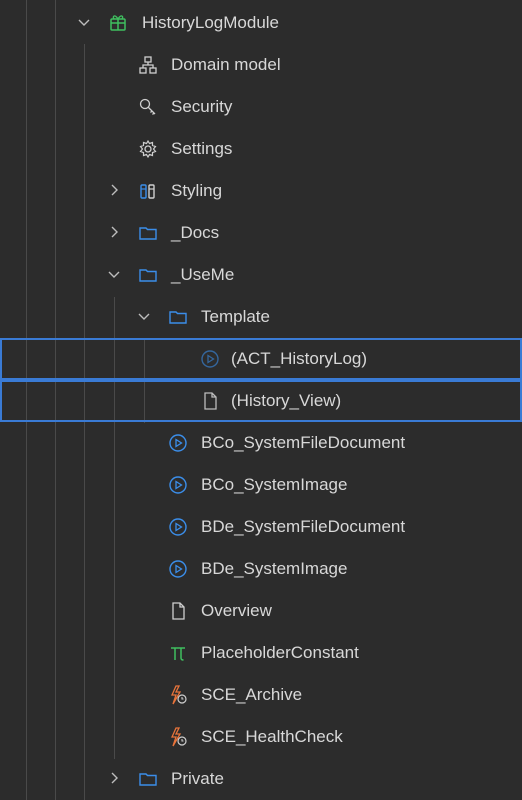 This screenshot has width=522, height=800. I want to click on tree-item-label: (ACT_HistoryLog), so click(299, 358).